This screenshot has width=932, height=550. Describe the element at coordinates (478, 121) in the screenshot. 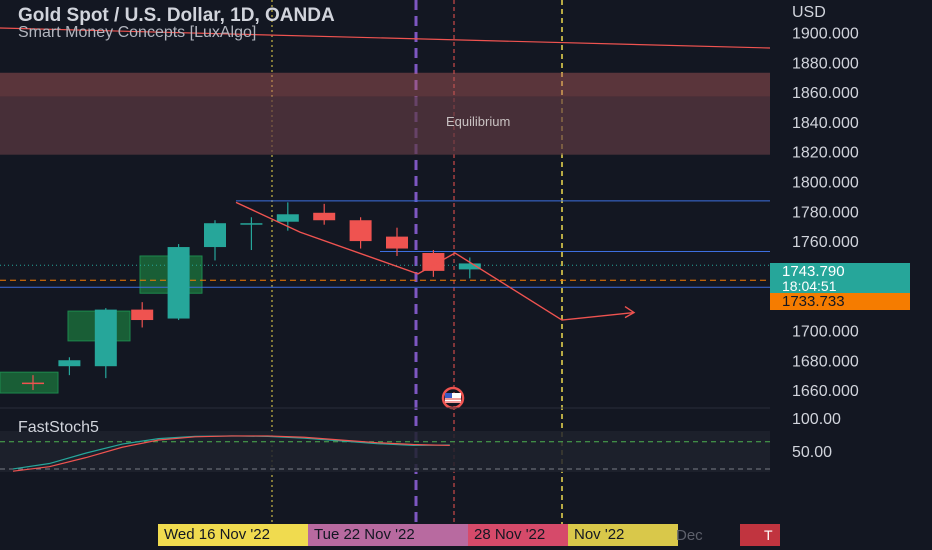

I see `equilibrium-label: Equilibrium` at that location.